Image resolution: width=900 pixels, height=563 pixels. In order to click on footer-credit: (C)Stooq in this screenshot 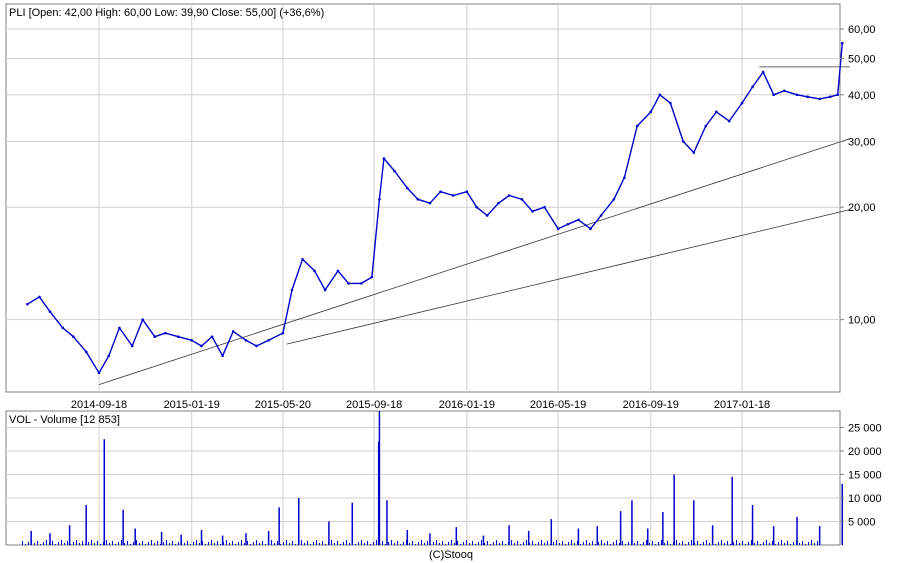, I will do `click(451, 555)`.